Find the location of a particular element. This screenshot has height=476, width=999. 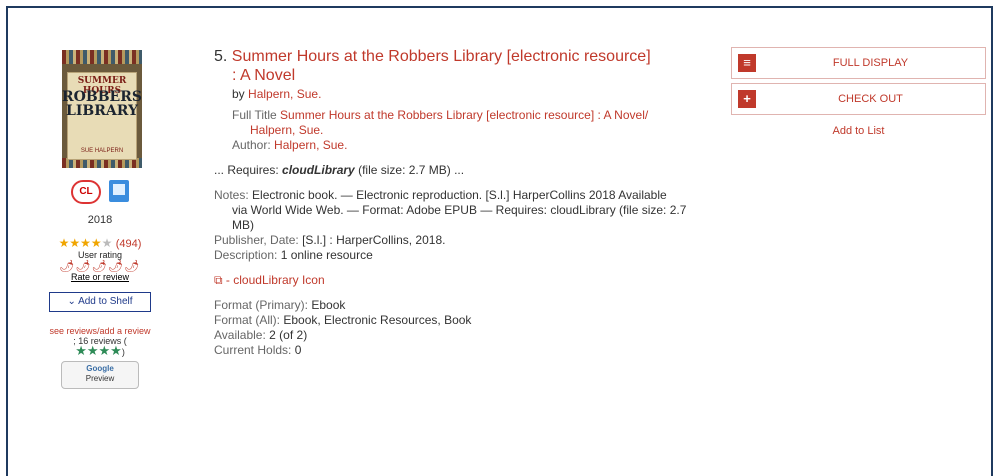

pepper-rating-icon: 🌶🌶🌶🌶🌶 is located at coordinates (100, 266).